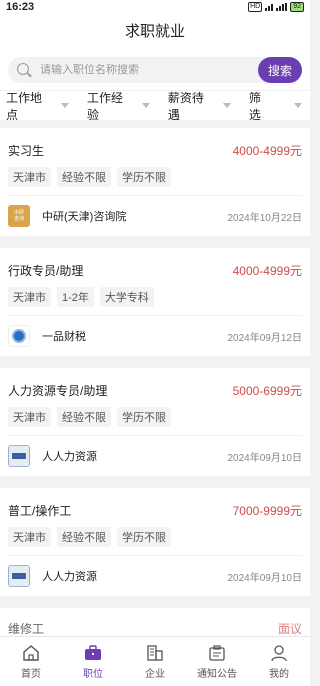  What do you see at coordinates (24, 106) in the screenshot?
I see `filter-label: 工作地点` at bounding box center [24, 106].